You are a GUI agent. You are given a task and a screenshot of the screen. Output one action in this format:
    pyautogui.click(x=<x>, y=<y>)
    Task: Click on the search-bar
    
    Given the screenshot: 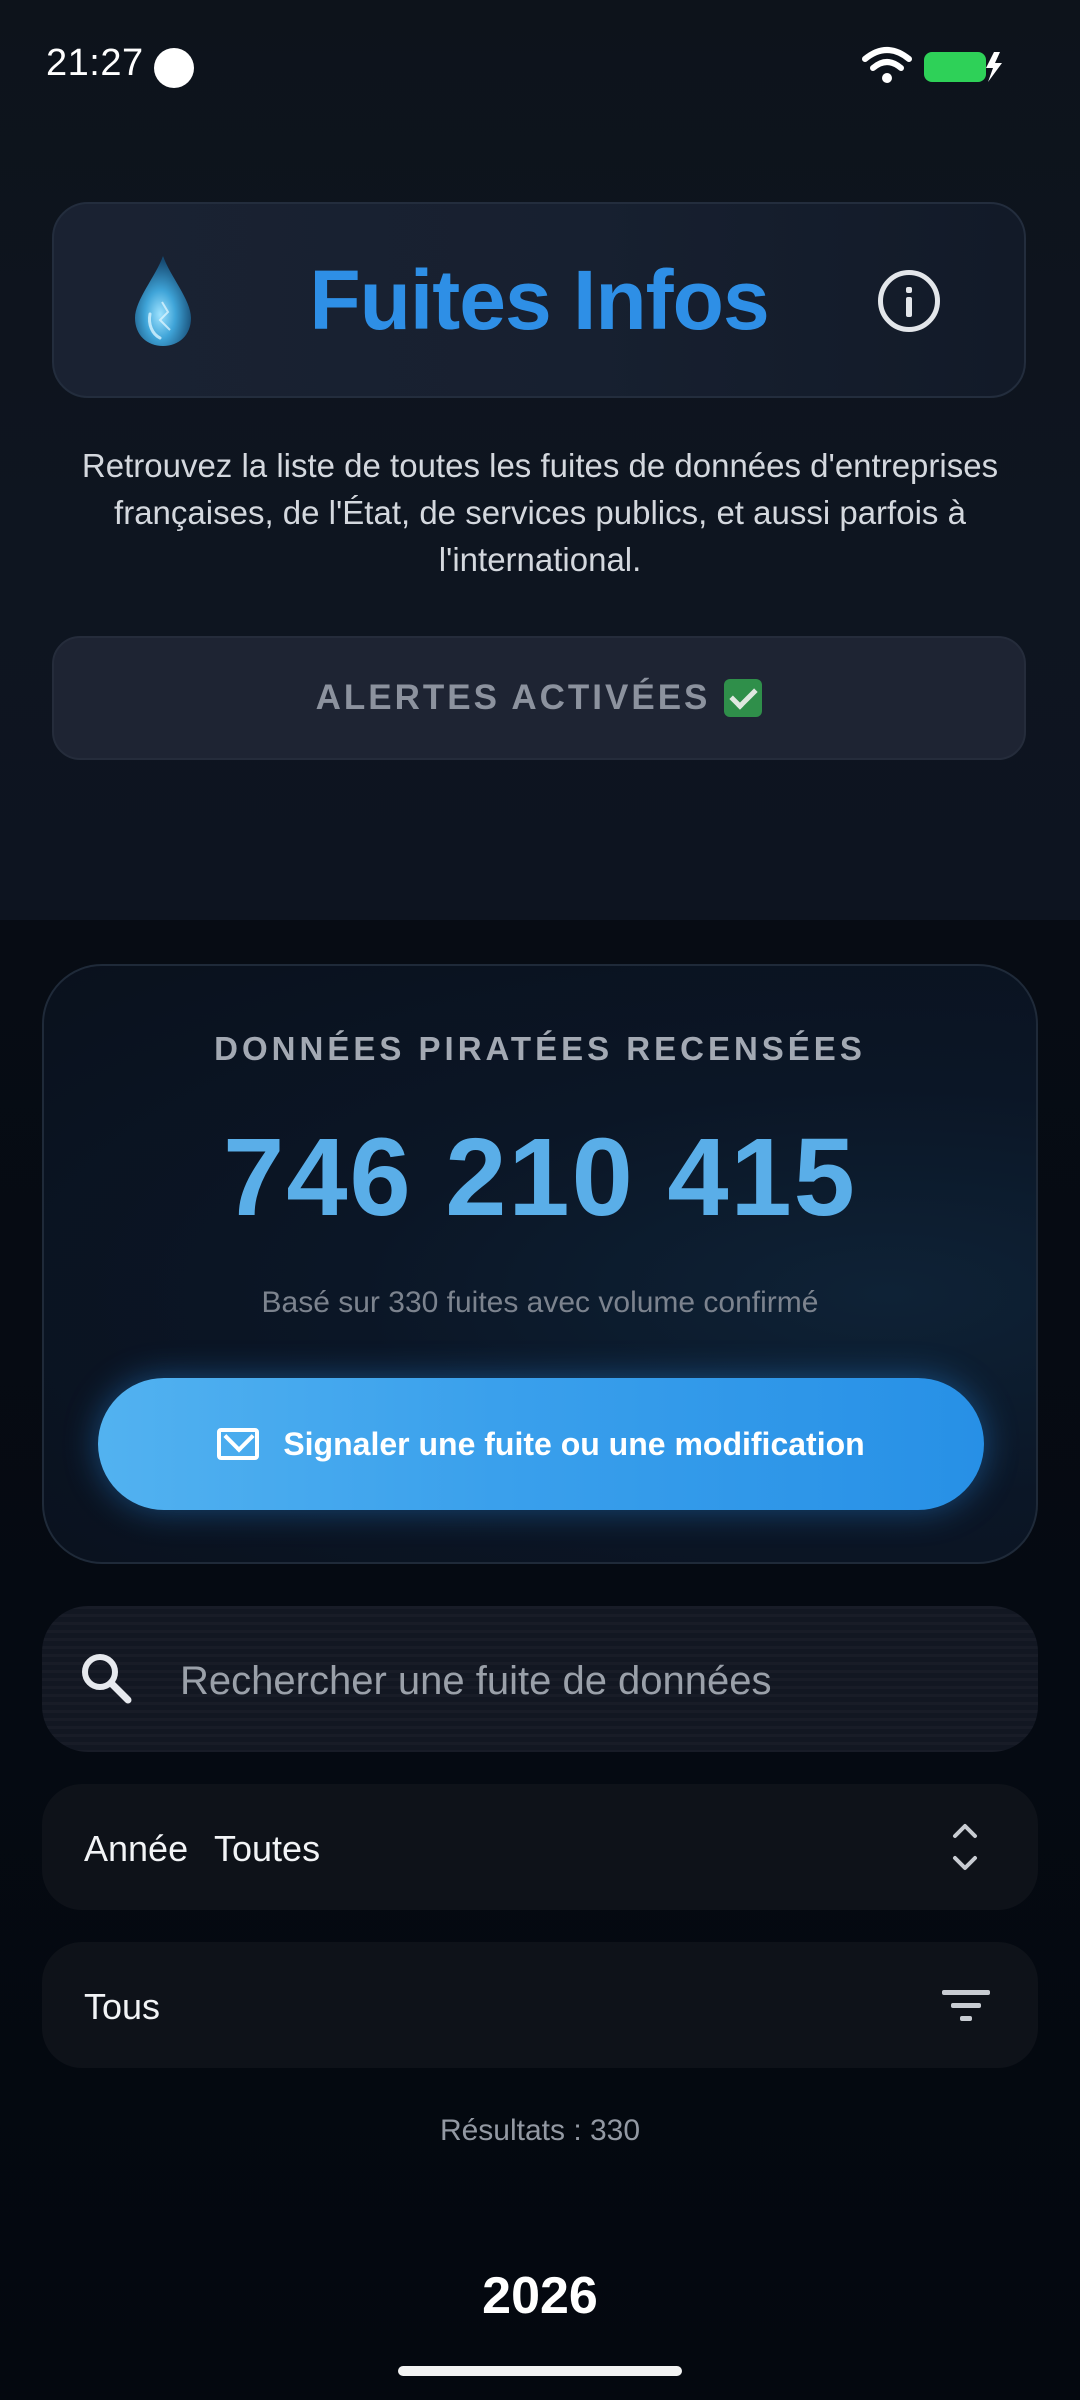 What is the action you would take?
    pyautogui.click(x=540, y=1679)
    